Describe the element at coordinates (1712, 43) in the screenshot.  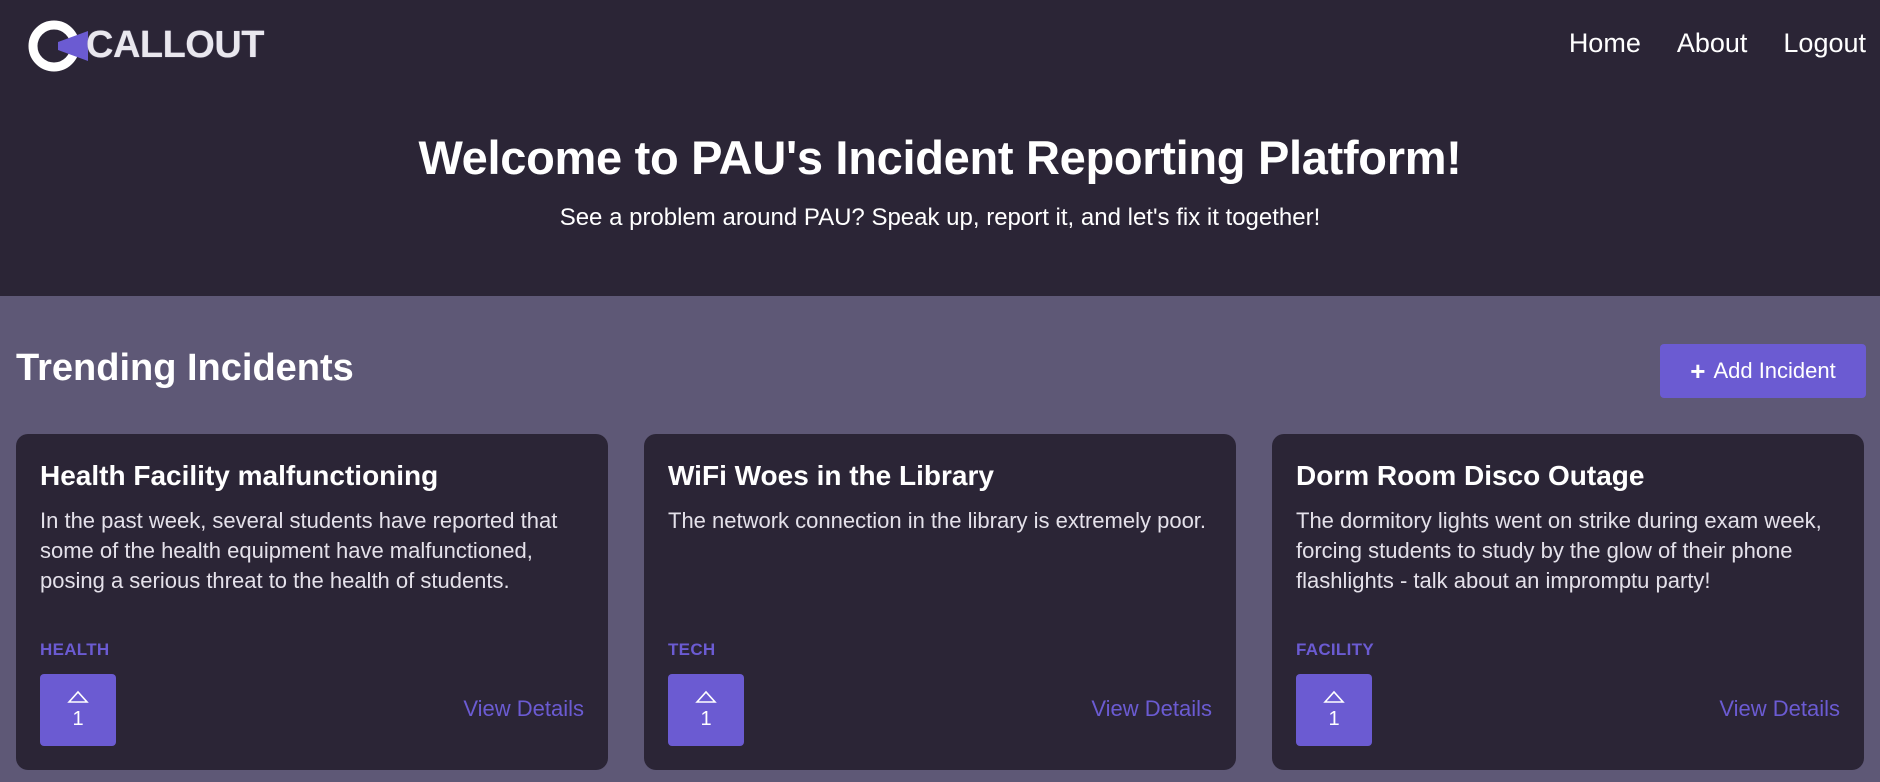
I see `nav-about: About` at that location.